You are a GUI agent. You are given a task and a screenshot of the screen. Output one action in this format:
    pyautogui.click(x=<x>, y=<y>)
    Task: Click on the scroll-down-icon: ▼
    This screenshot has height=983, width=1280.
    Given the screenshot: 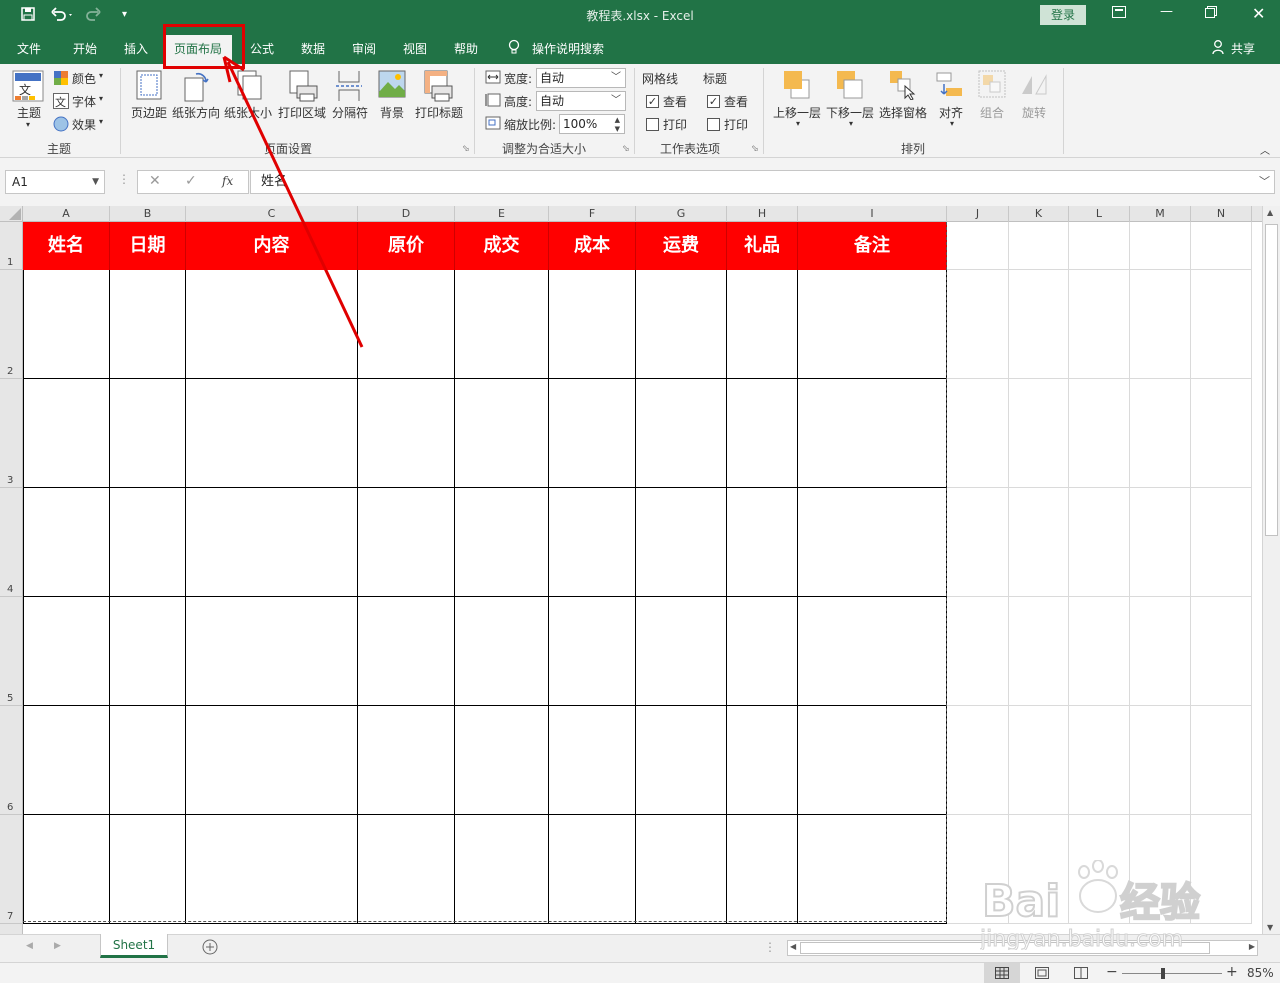 What is the action you would take?
    pyautogui.click(x=1270, y=927)
    